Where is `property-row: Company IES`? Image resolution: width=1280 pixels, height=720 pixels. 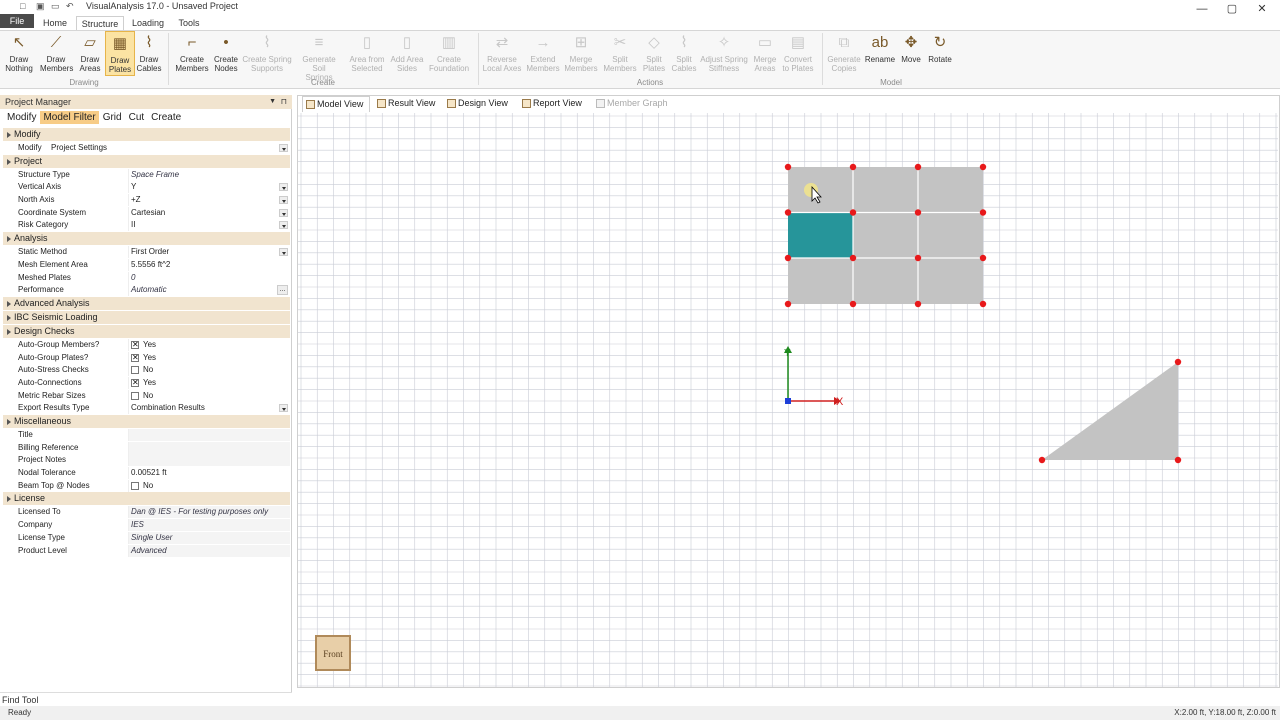
property-row: Company IES is located at coordinates (146, 525).